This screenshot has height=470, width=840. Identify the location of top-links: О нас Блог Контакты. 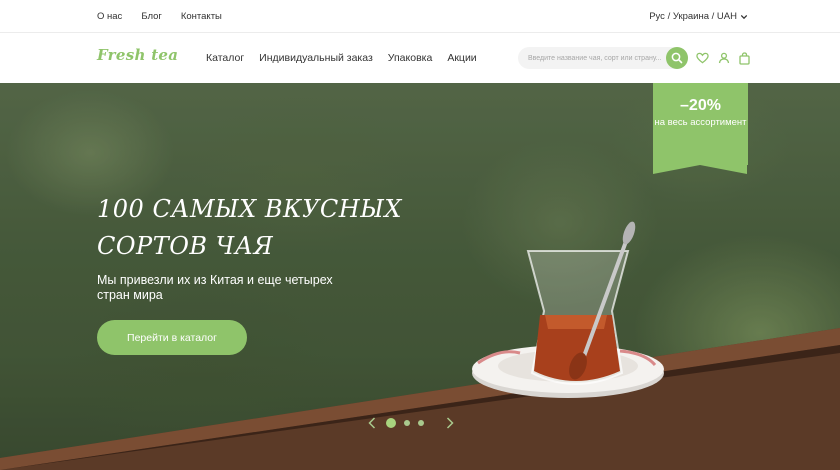
(159, 16).